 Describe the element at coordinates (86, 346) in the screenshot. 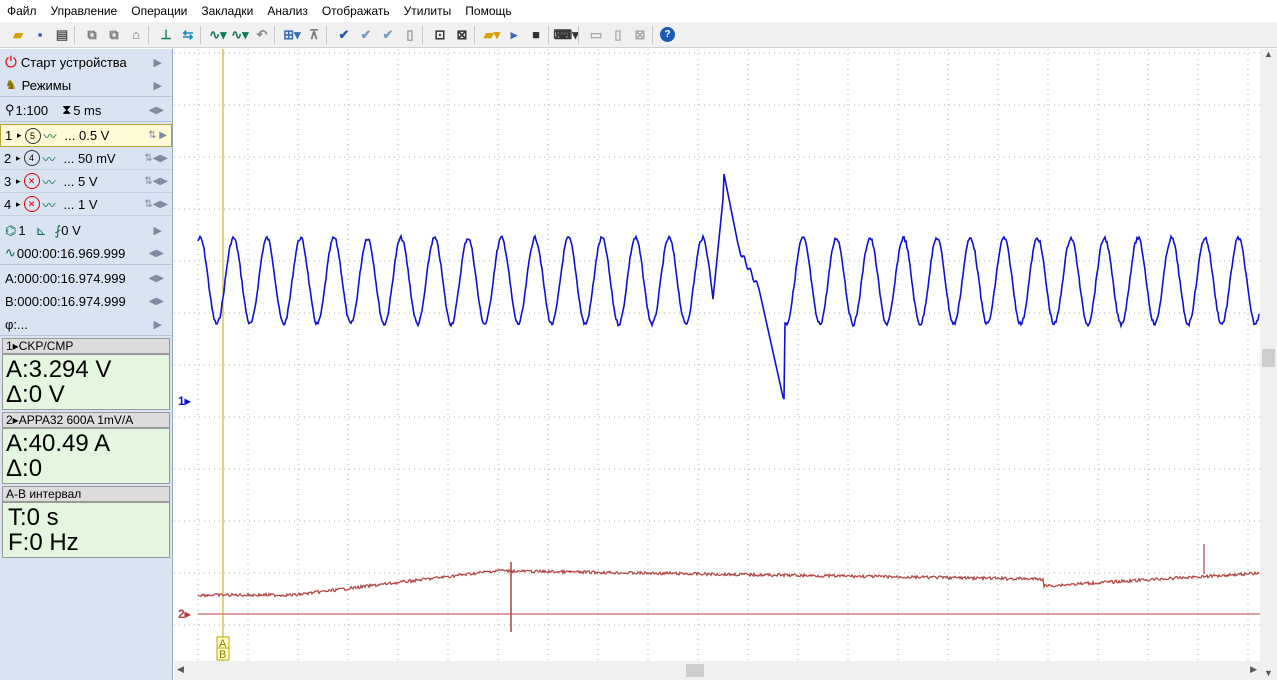

I see `panel-title: 1▸CKP/CMP` at that location.